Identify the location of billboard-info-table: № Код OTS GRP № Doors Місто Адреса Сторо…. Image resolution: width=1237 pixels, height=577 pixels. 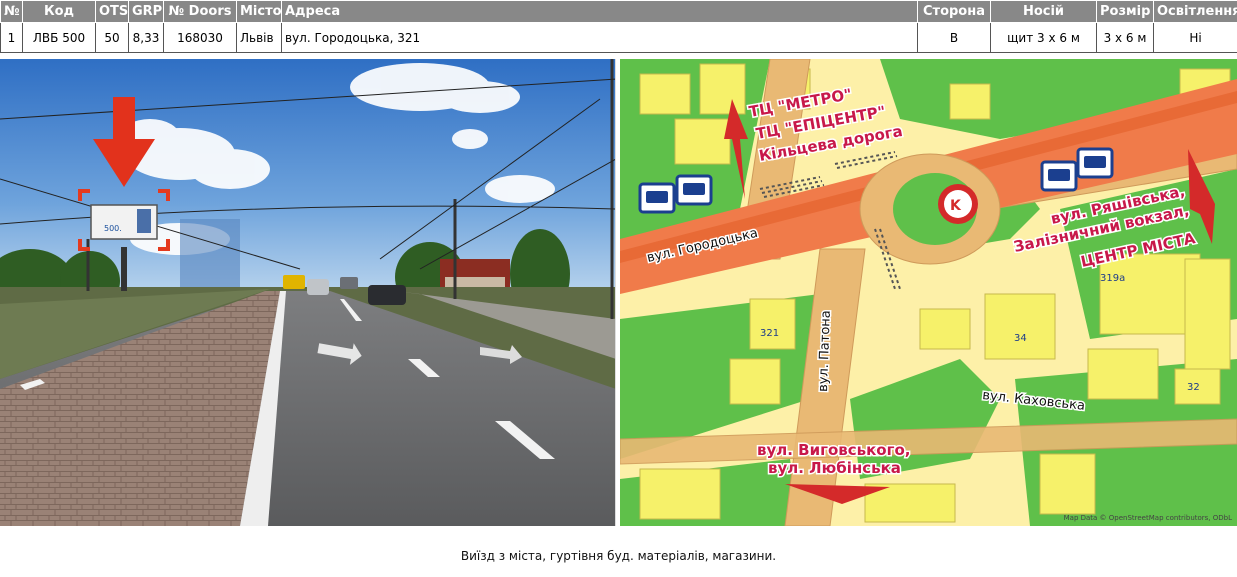
(618, 26).